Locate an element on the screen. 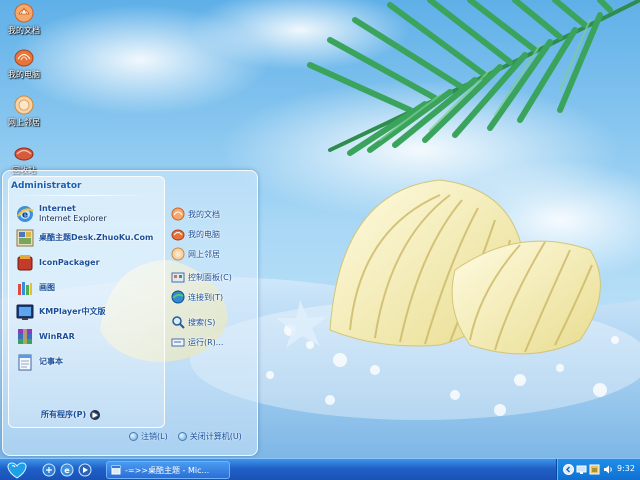  quicklaunch-media-icon is located at coordinates (85, 470).